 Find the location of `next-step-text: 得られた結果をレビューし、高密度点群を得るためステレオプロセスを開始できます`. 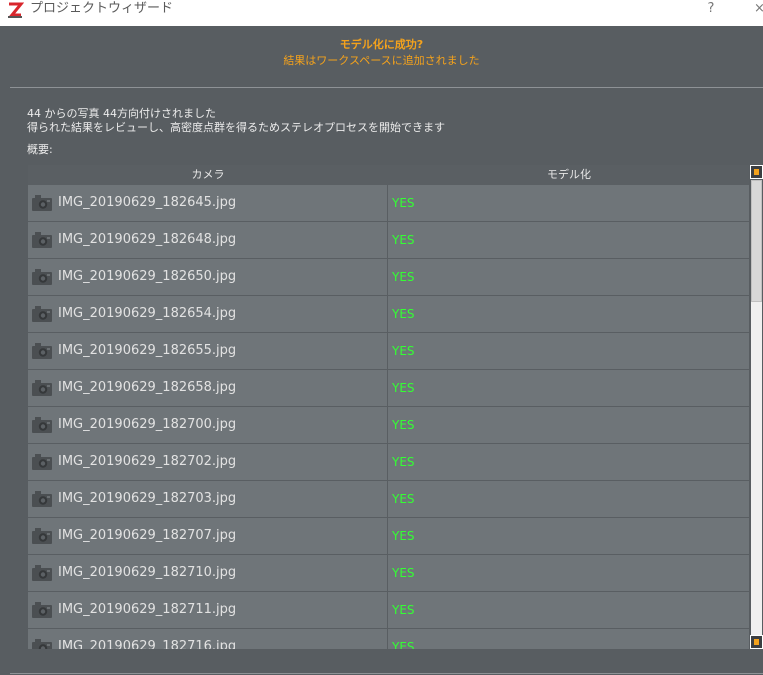

next-step-text: 得られた結果をレビューし、高密度点群を得るためステレオプロセスを開始できます is located at coordinates (236, 127).